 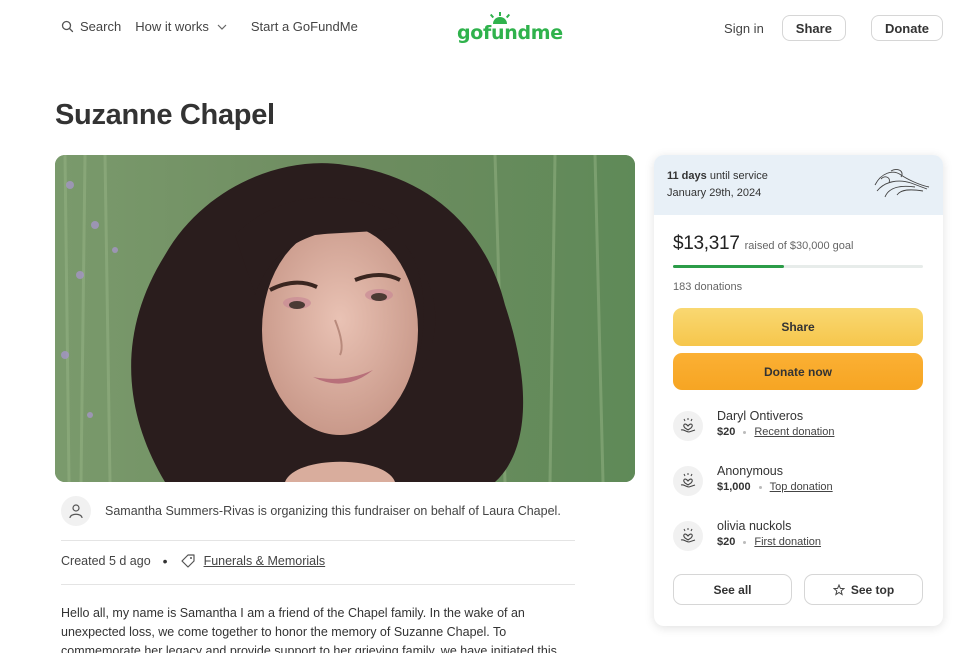 I want to click on how-it-works-menu: How it works, so click(x=181, y=26).